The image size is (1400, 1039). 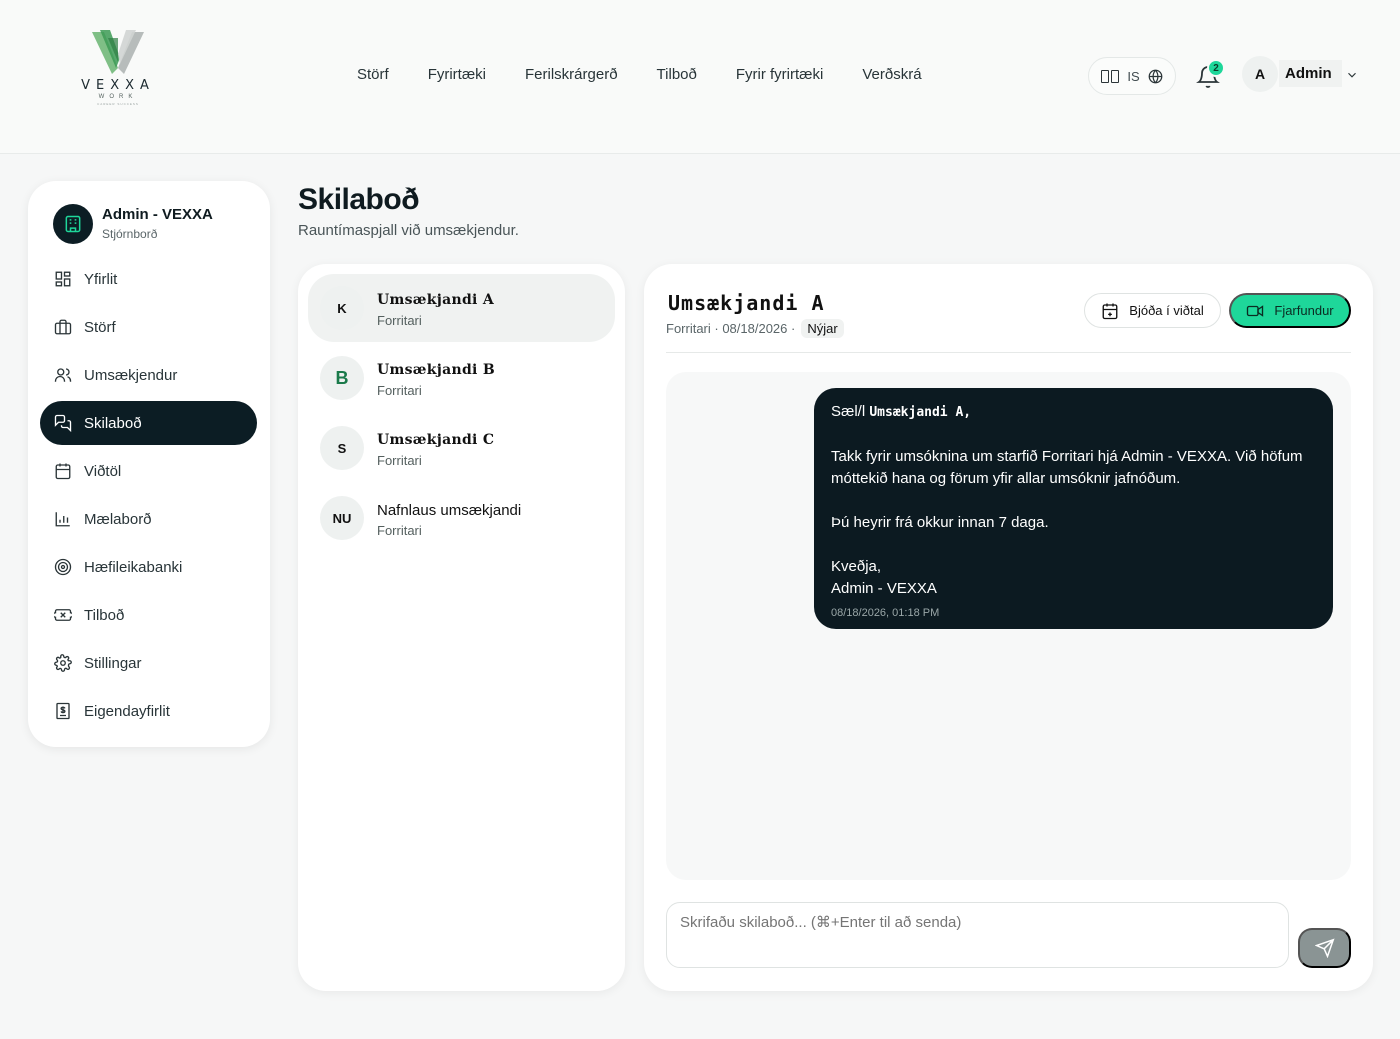 I want to click on ticket-icon, so click(x=63, y=615).